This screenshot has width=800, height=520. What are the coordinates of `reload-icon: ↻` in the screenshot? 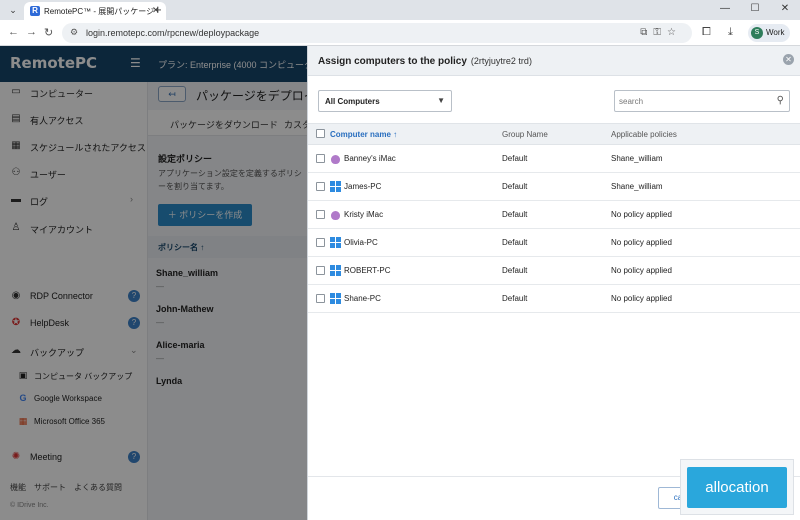 It's located at (48, 32).